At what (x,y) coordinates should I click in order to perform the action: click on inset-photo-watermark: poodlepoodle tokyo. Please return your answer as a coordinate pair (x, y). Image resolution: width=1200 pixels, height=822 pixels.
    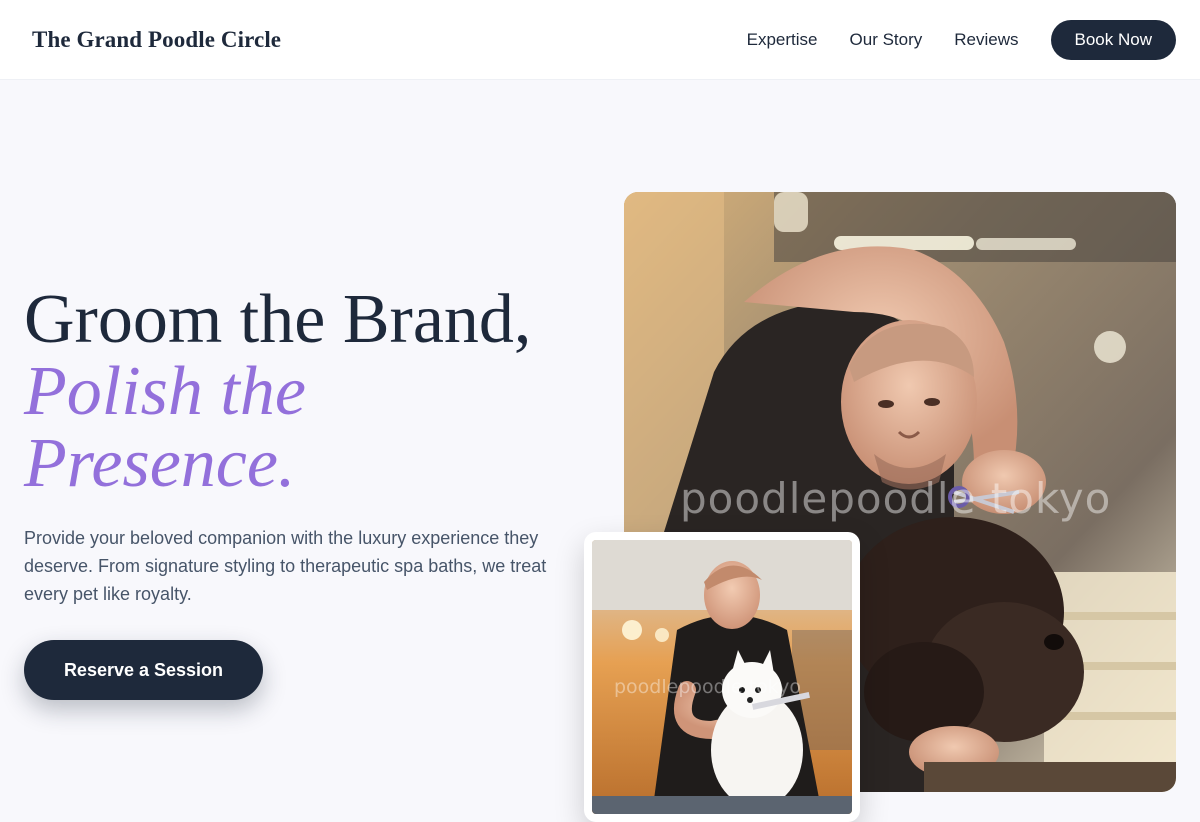
    Looking at the image, I should click on (707, 687).